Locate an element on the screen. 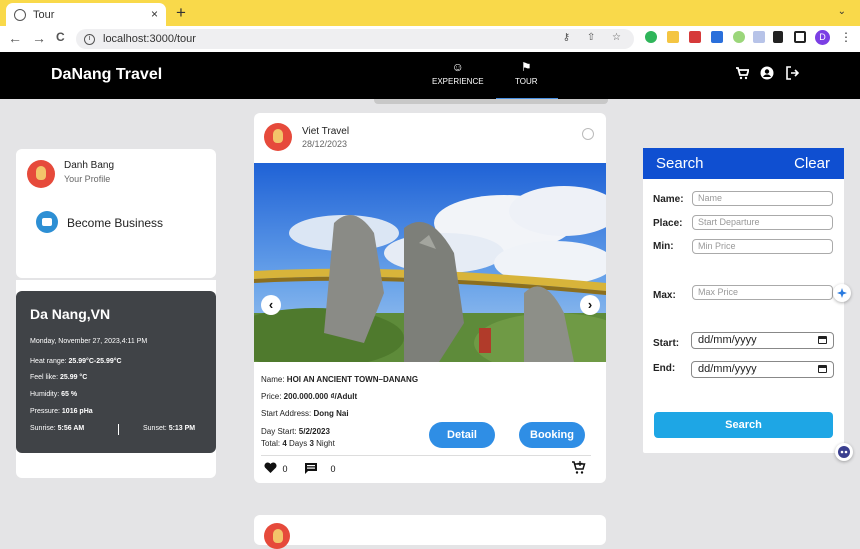  tab-search-button: ⌄ is located at coordinates (842, 11).